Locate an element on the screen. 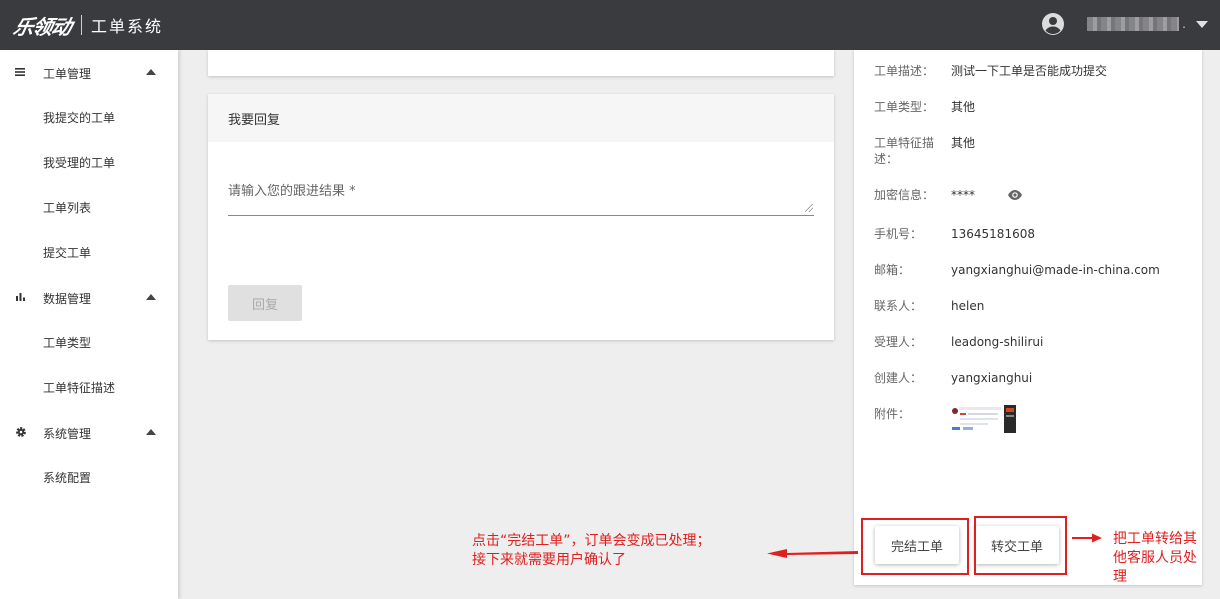 The image size is (1220, 599). sidebar-group-system-management: 系统管理 is located at coordinates (89, 432).